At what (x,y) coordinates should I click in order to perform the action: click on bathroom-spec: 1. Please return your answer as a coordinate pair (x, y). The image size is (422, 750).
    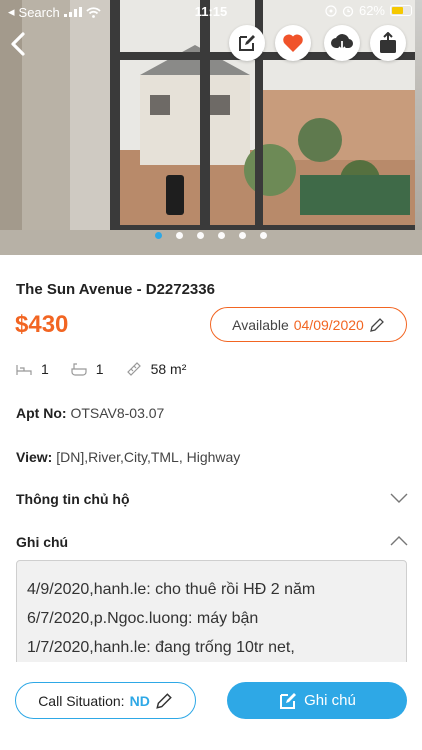
    Looking at the image, I should click on (87, 369).